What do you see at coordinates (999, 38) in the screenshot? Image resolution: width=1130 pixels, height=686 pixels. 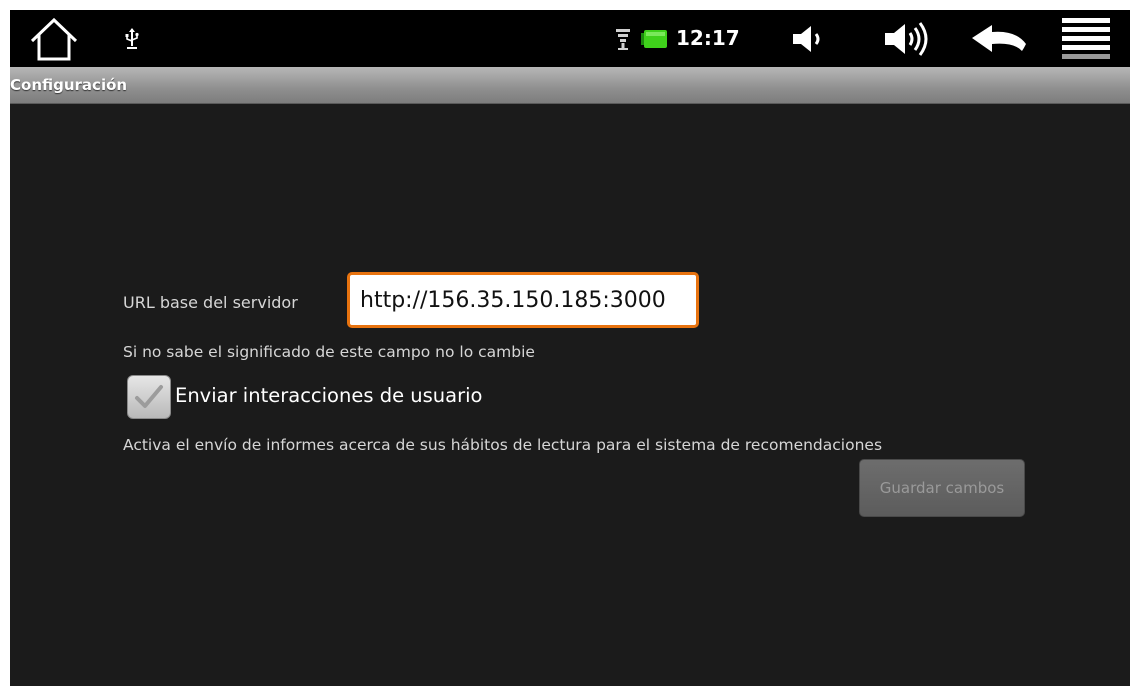 I see `back-arrow-icon` at bounding box center [999, 38].